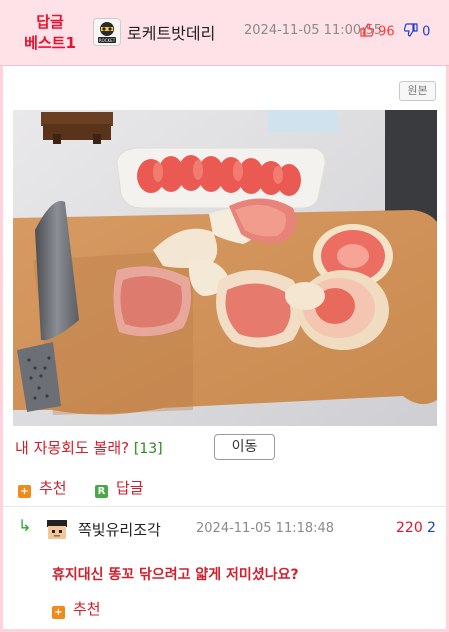 The width and height of the screenshot is (449, 632). What do you see at coordinates (417, 91) in the screenshot?
I see `original-button: 원본` at bounding box center [417, 91].